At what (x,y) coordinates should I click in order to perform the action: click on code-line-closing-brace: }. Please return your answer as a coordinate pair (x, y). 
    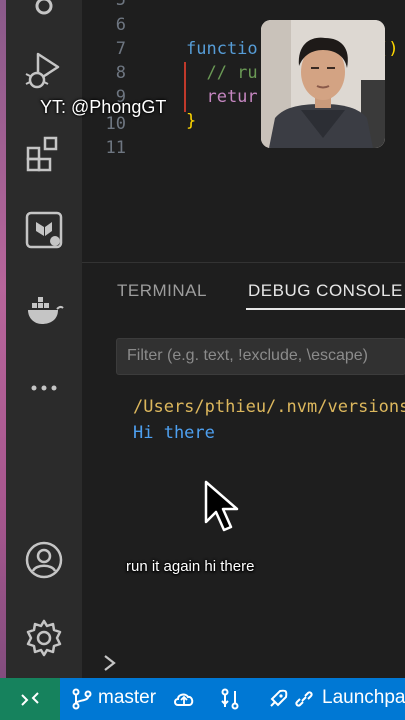
    Looking at the image, I should click on (191, 121).